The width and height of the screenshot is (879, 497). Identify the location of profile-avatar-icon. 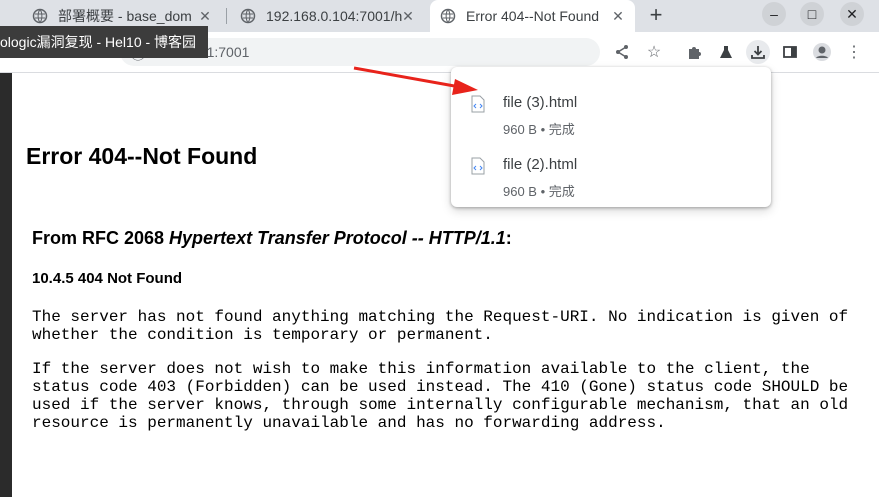
(822, 52).